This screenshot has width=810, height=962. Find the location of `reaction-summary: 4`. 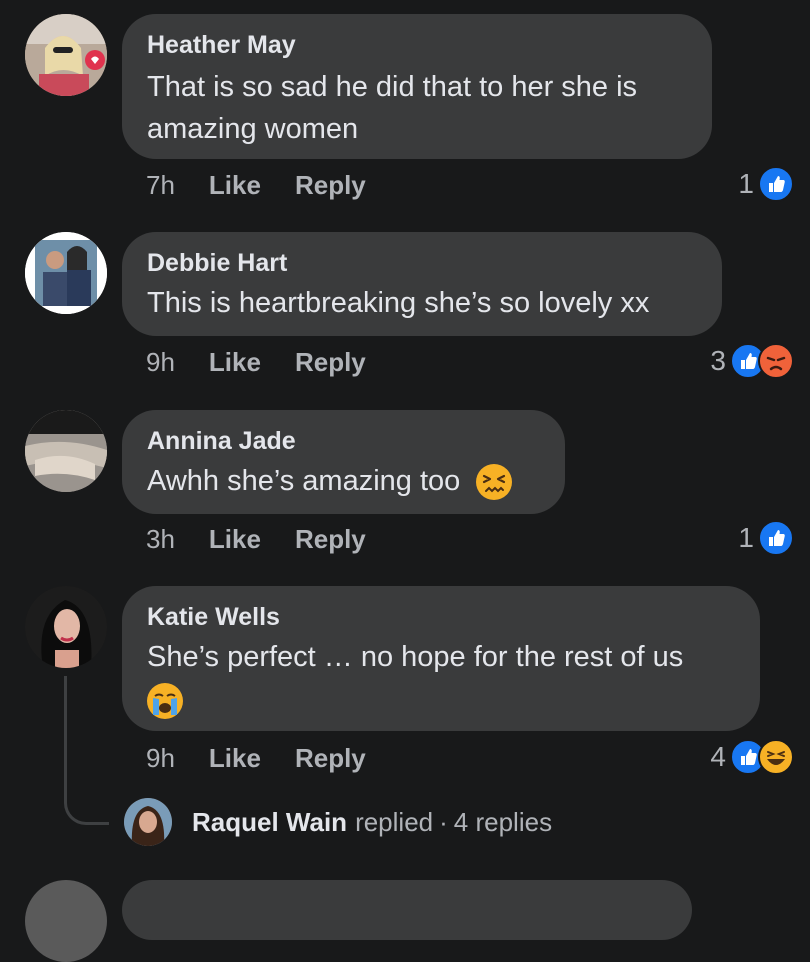

reaction-summary: 4 is located at coordinates (752, 757).